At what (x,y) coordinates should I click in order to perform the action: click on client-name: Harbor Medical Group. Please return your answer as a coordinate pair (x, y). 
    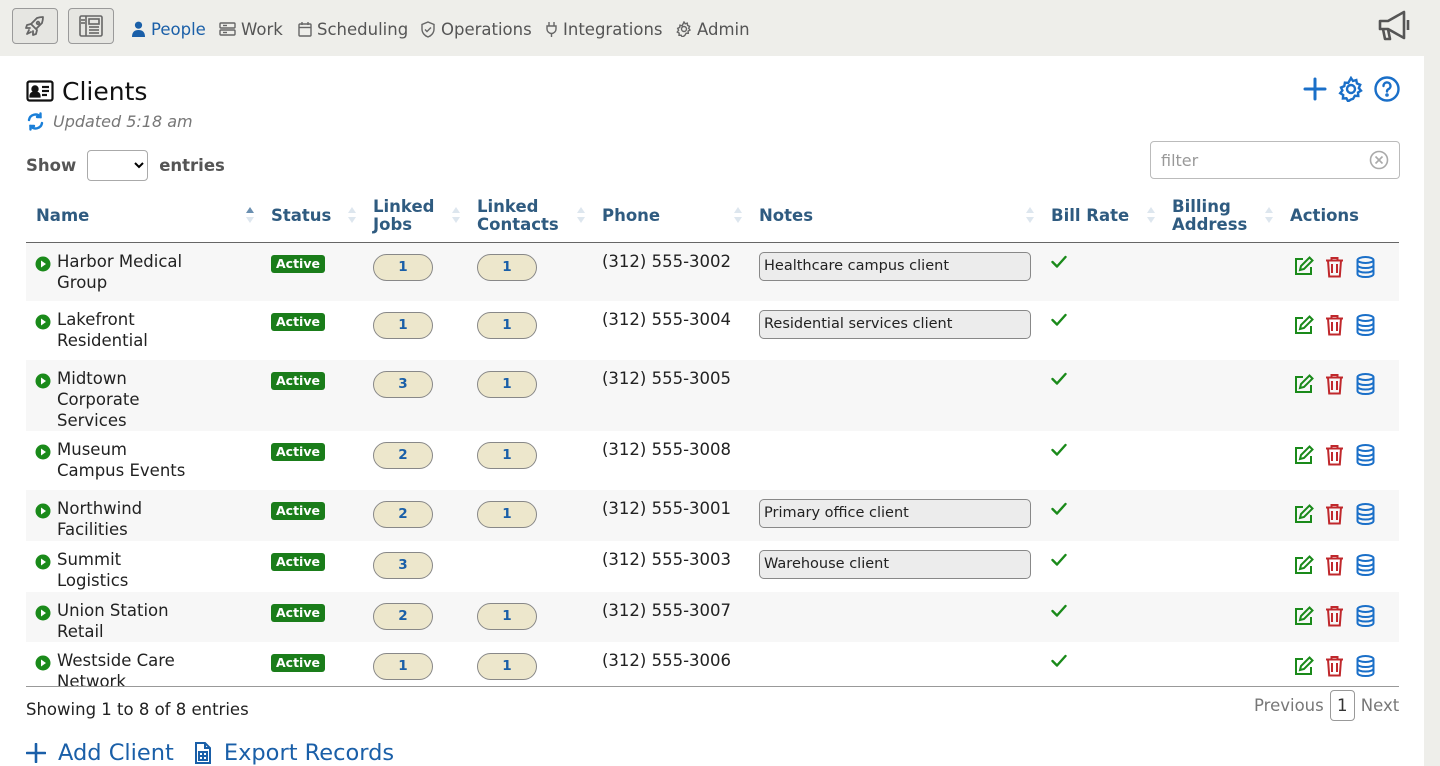
    Looking at the image, I should click on (124, 272).